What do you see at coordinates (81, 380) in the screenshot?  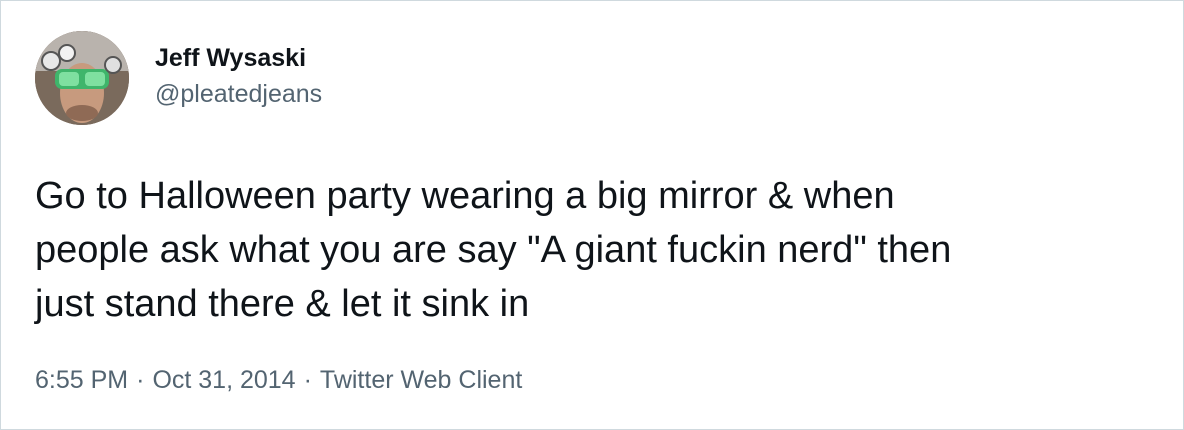 I see `tweet-time: 6:55 PM` at bounding box center [81, 380].